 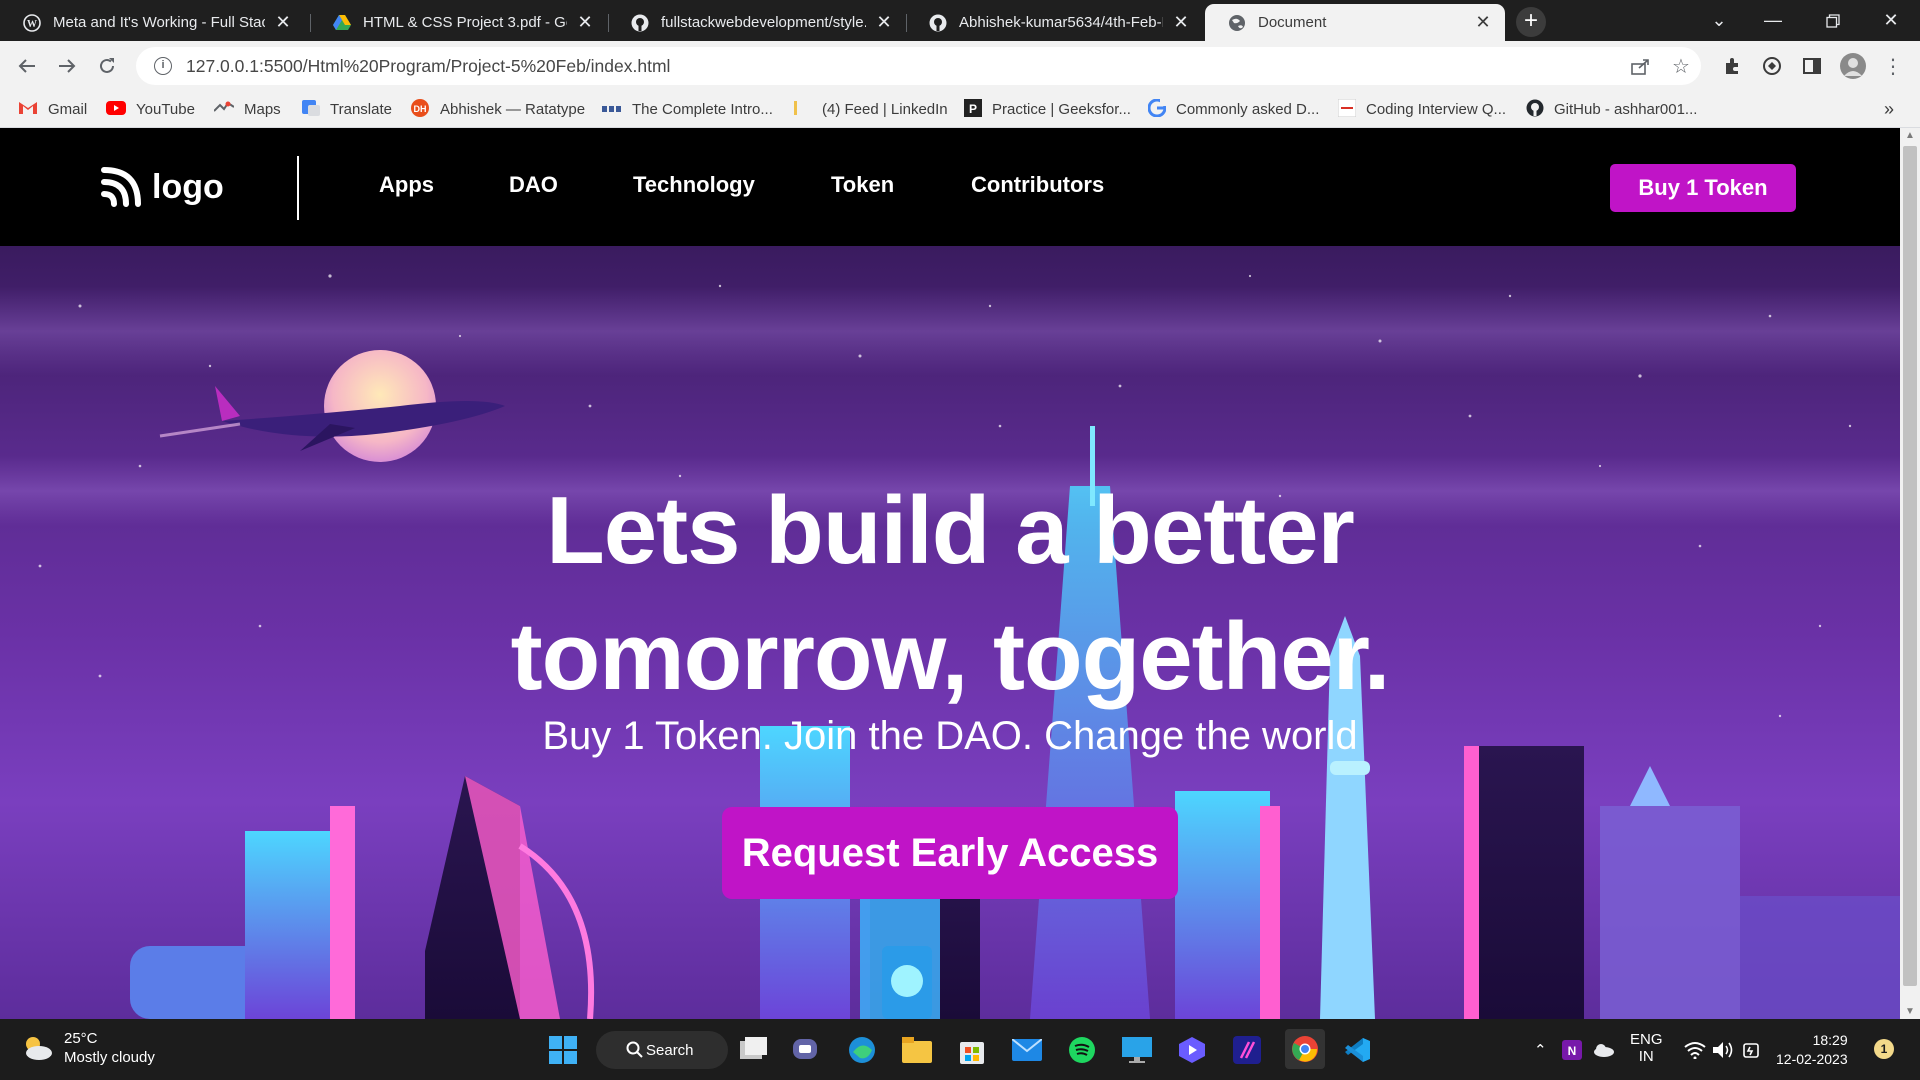 What do you see at coordinates (950, 656) in the screenshot?
I see `hero-title-line2: tomorrow, together.` at bounding box center [950, 656].